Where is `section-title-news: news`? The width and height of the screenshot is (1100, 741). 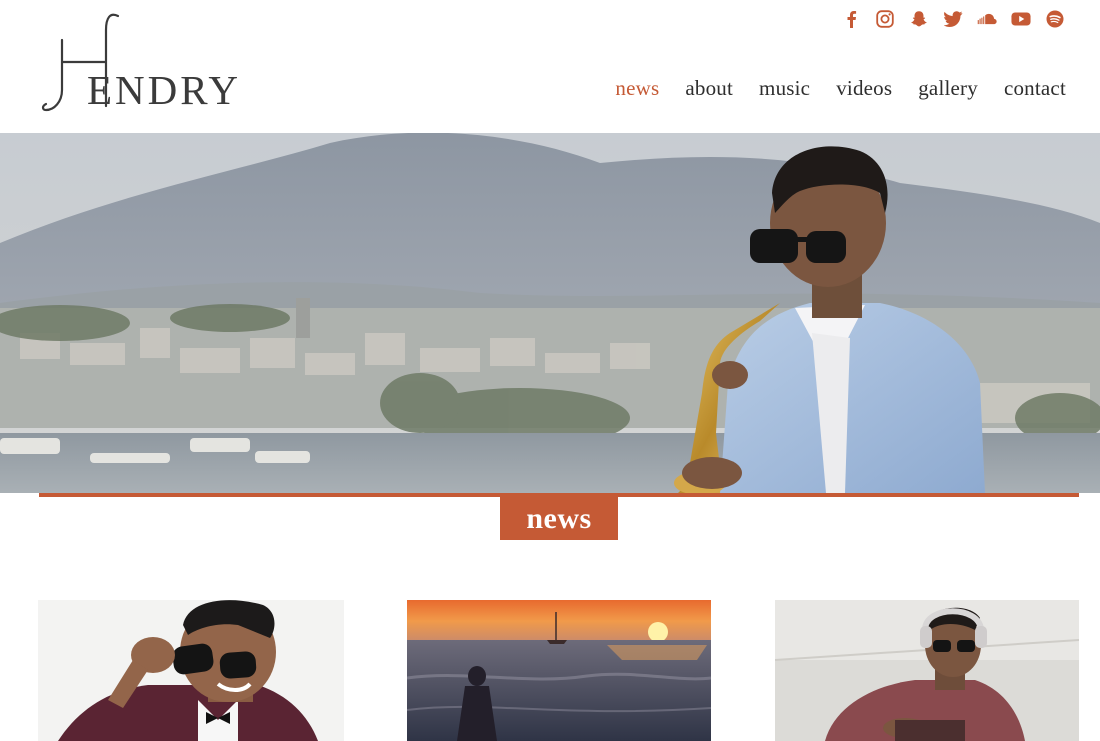
section-title-news: news is located at coordinates (559, 518).